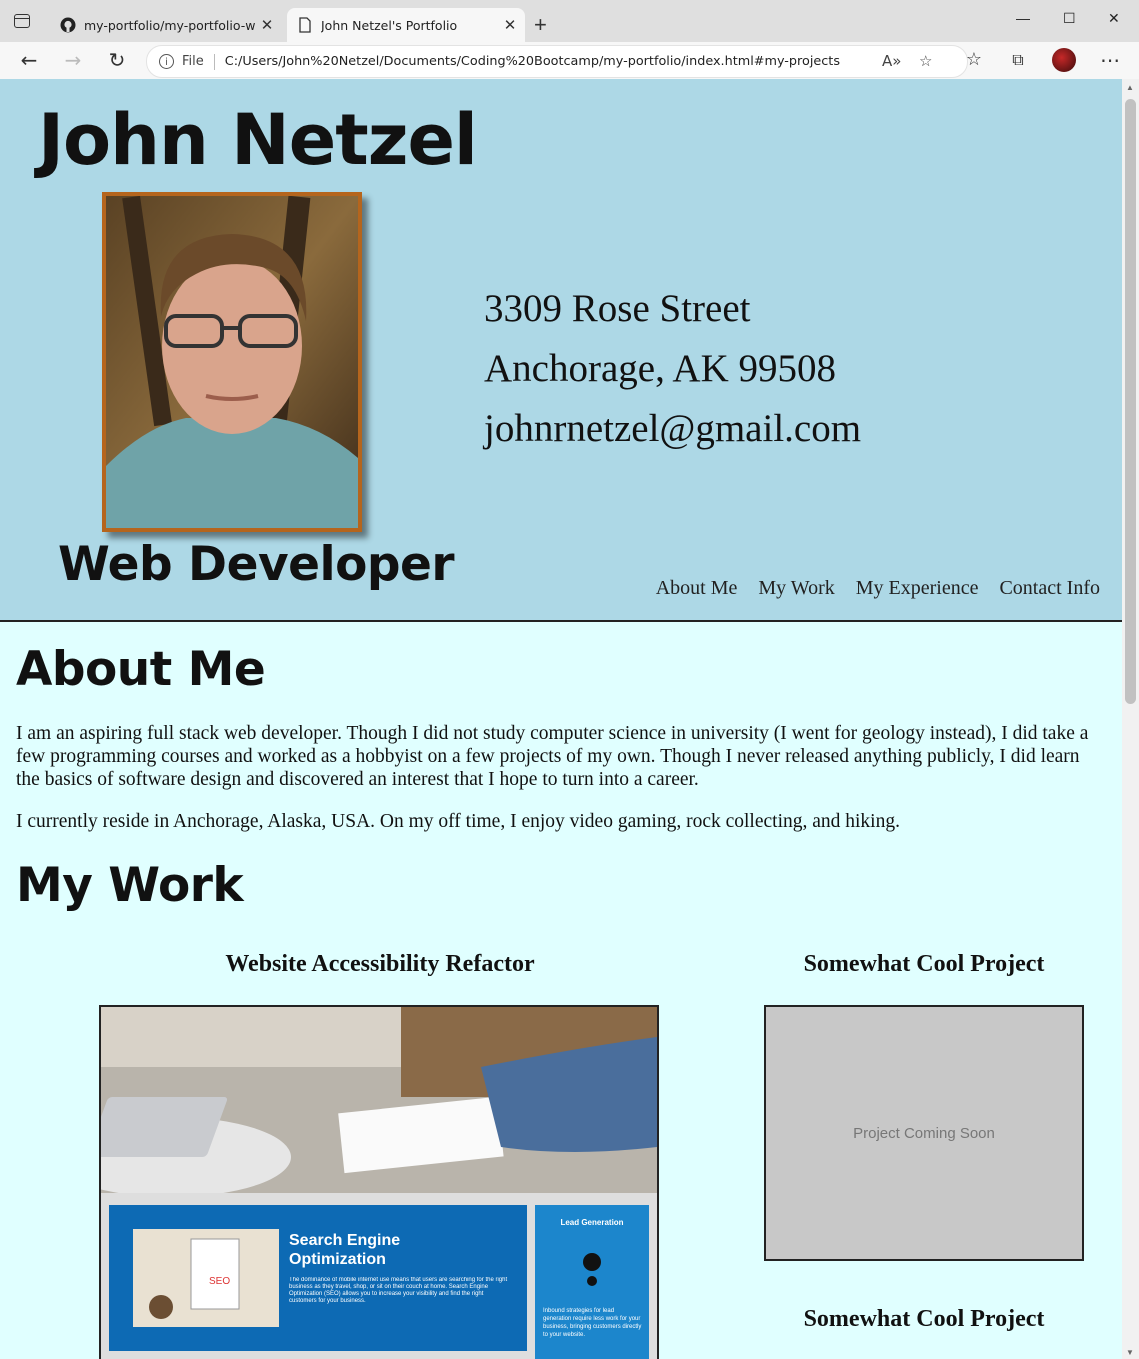  Describe the element at coordinates (117, 60) in the screenshot. I see `reload-icon: ↻` at that location.